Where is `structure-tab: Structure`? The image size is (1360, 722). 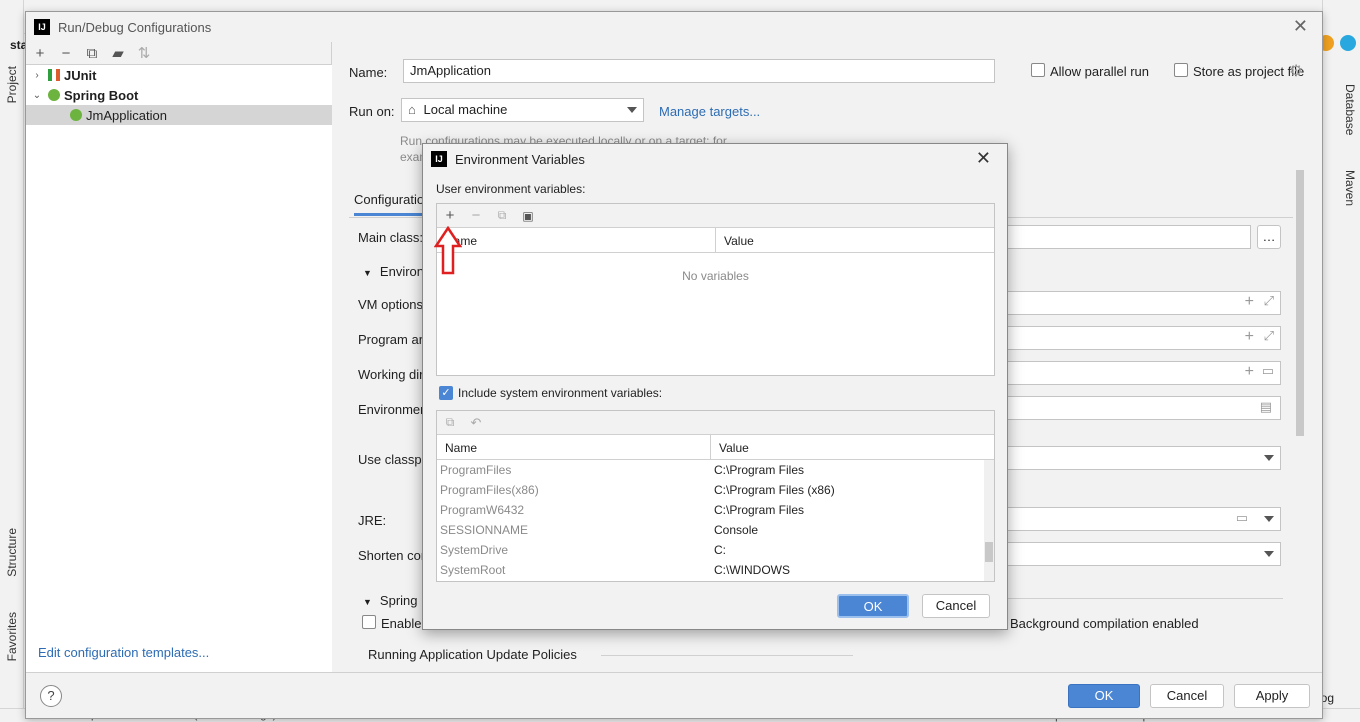
structure-tab: Structure is located at coordinates (12, 552).